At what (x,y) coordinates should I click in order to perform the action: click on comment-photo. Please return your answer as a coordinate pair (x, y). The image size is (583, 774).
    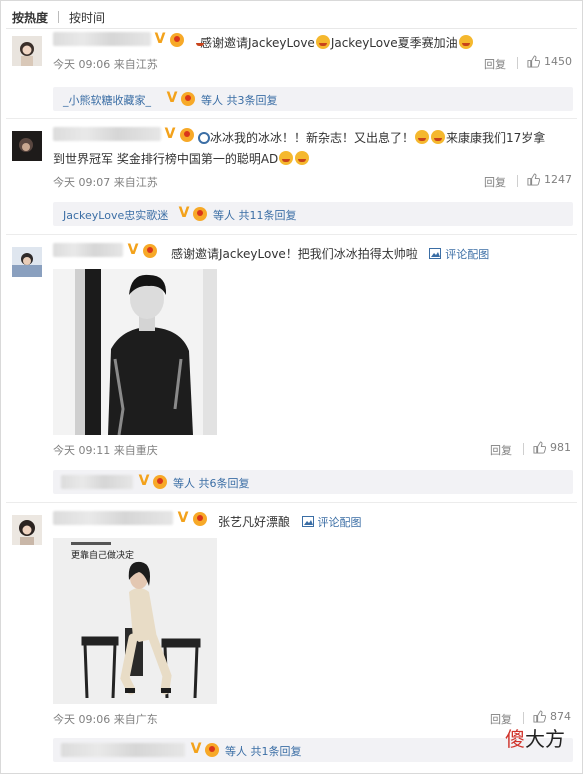
    Looking at the image, I should click on (135, 352).